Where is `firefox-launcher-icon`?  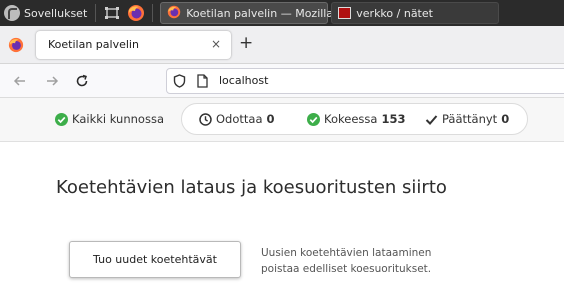
firefox-launcher-icon is located at coordinates (136, 13).